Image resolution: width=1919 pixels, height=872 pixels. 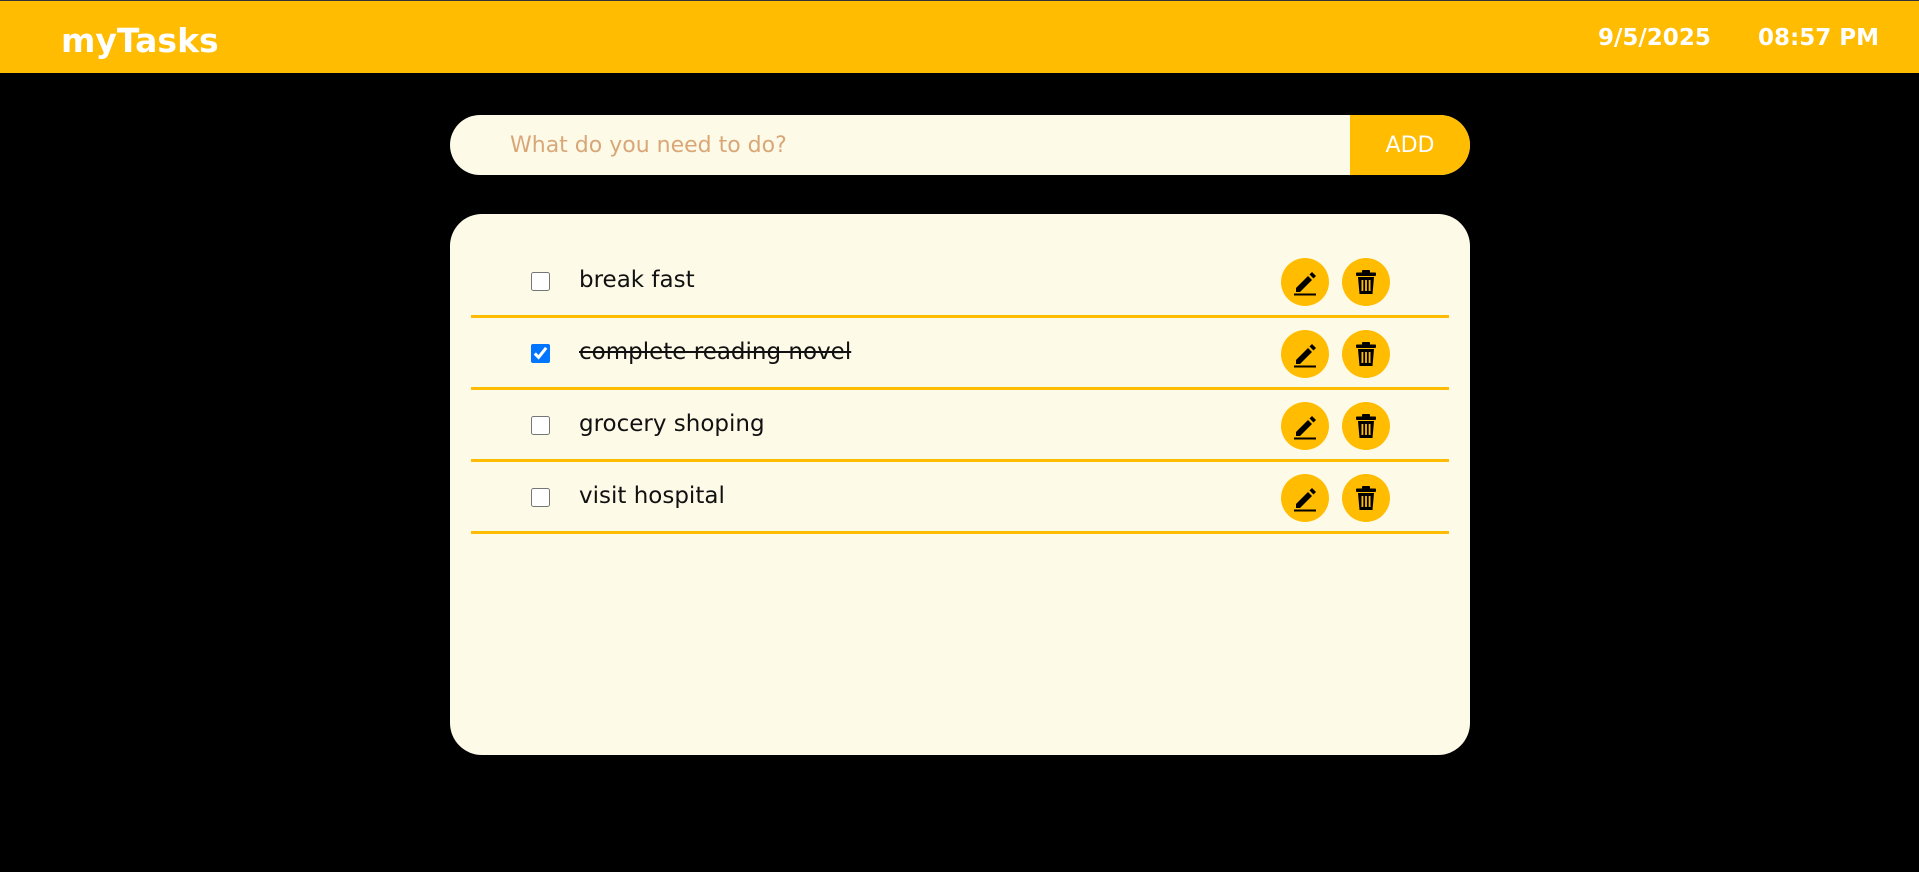 I want to click on app-title: myTasks, so click(x=140, y=40).